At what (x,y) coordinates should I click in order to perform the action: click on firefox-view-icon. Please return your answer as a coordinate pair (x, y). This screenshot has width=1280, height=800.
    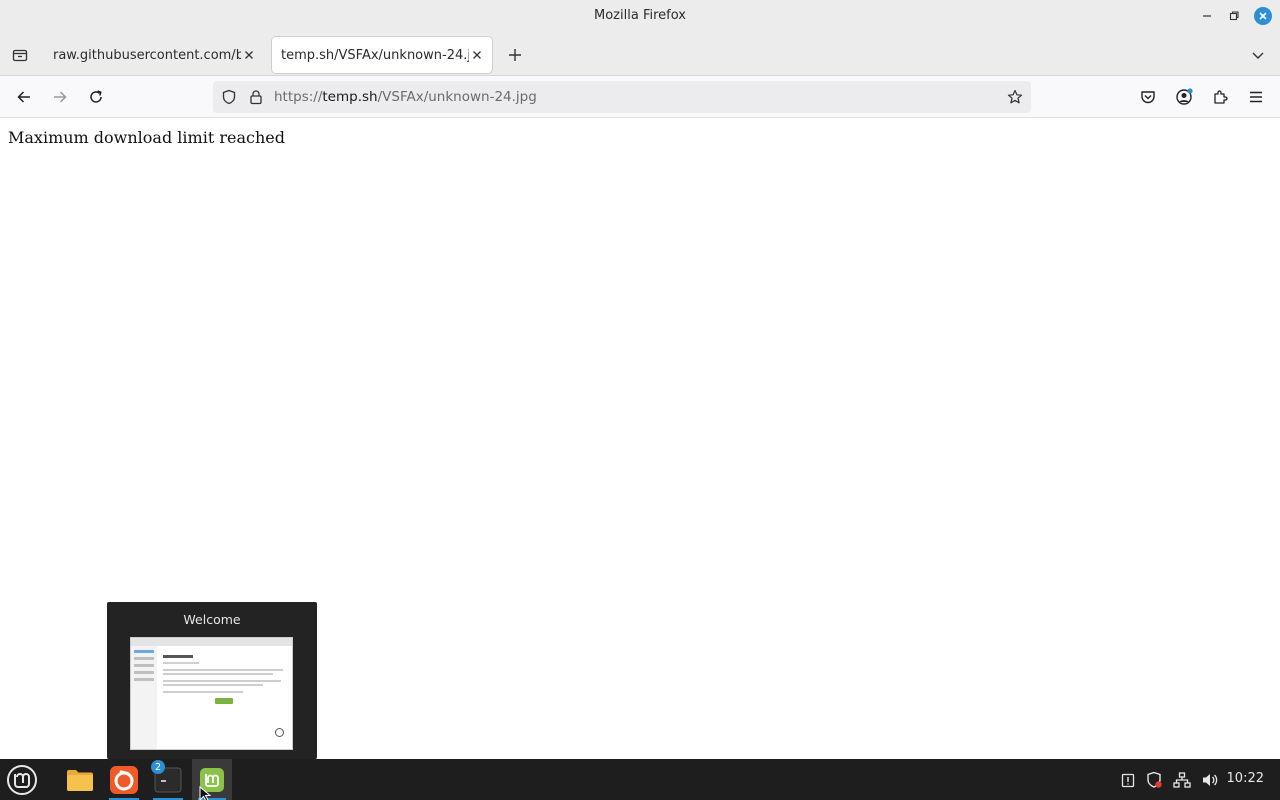
    Looking at the image, I should click on (20, 55).